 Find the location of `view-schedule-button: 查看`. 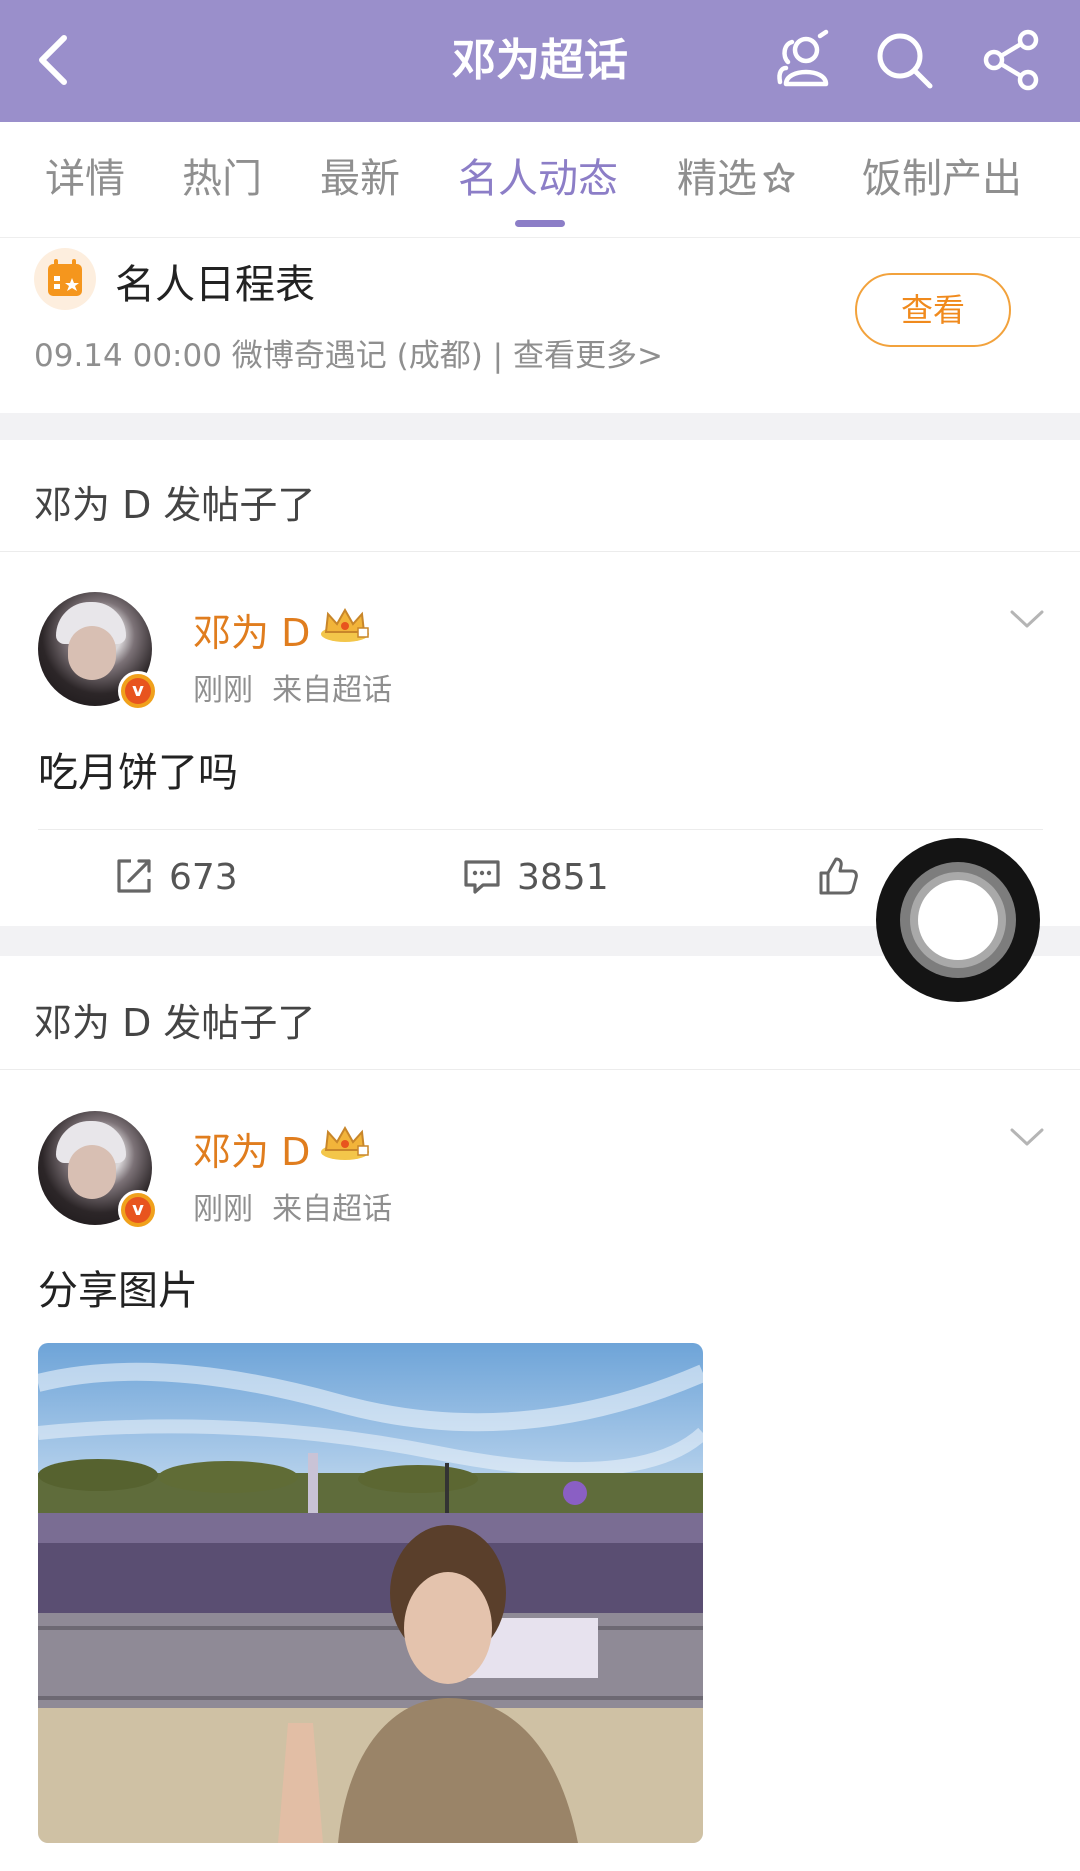

view-schedule-button: 查看 is located at coordinates (933, 310).